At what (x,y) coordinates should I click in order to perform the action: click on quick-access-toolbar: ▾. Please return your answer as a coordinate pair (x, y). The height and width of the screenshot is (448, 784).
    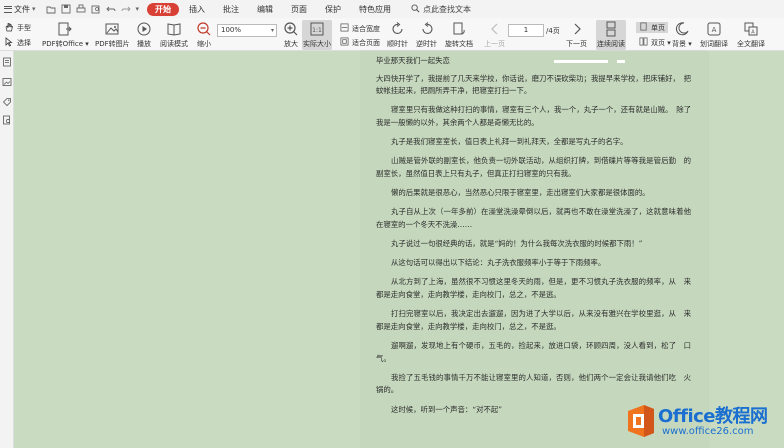
    Looking at the image, I should click on (93, 9).